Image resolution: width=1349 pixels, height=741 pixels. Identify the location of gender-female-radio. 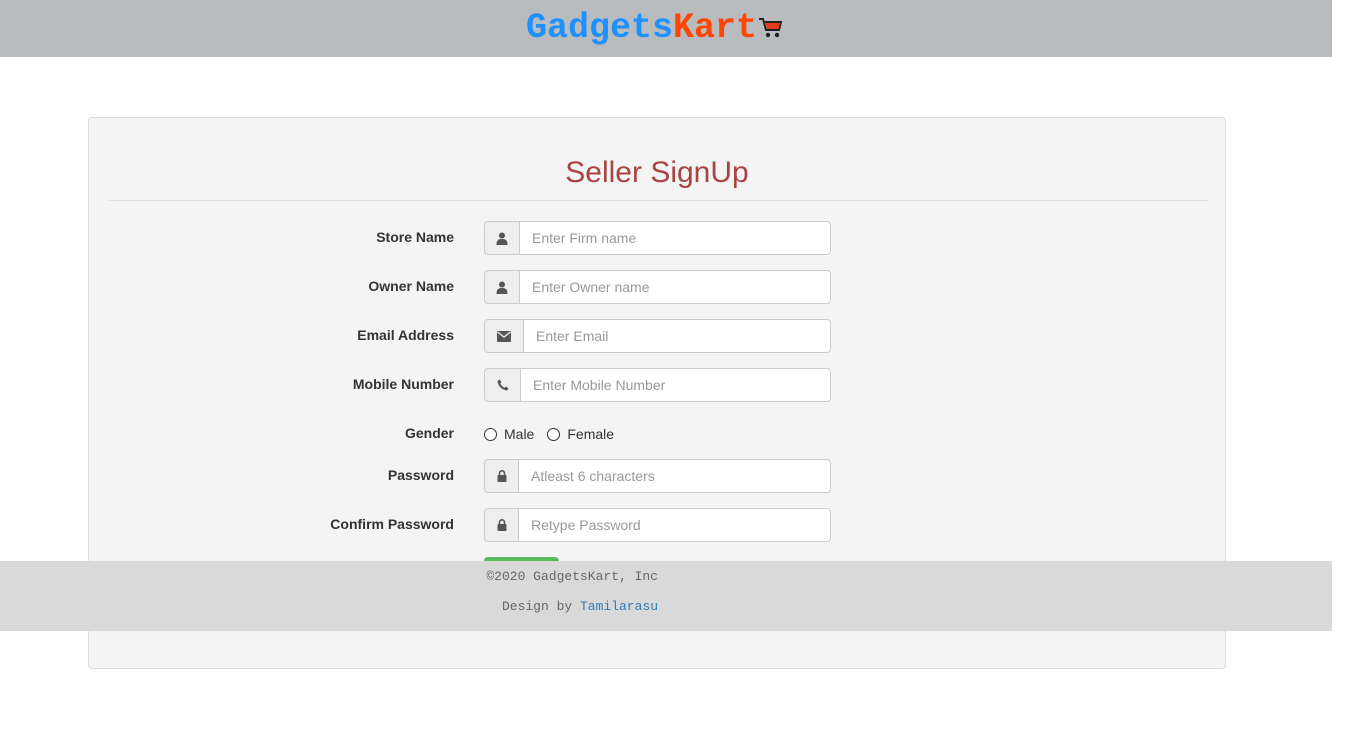
(554, 434).